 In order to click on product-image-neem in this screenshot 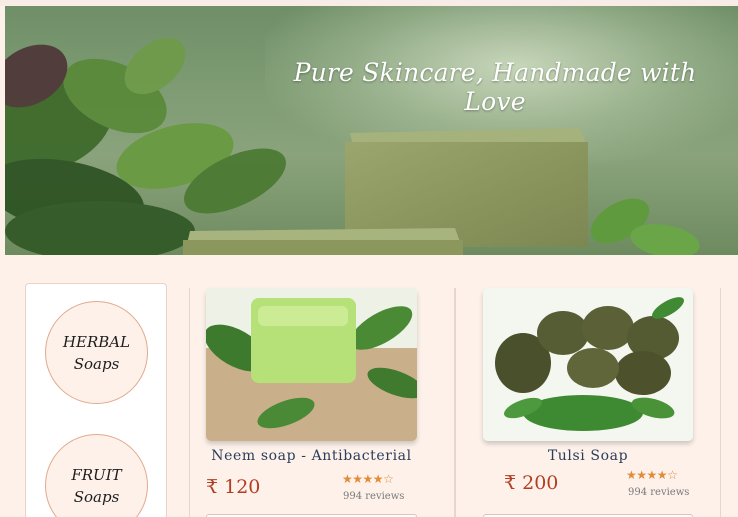, I will do `click(311, 364)`.